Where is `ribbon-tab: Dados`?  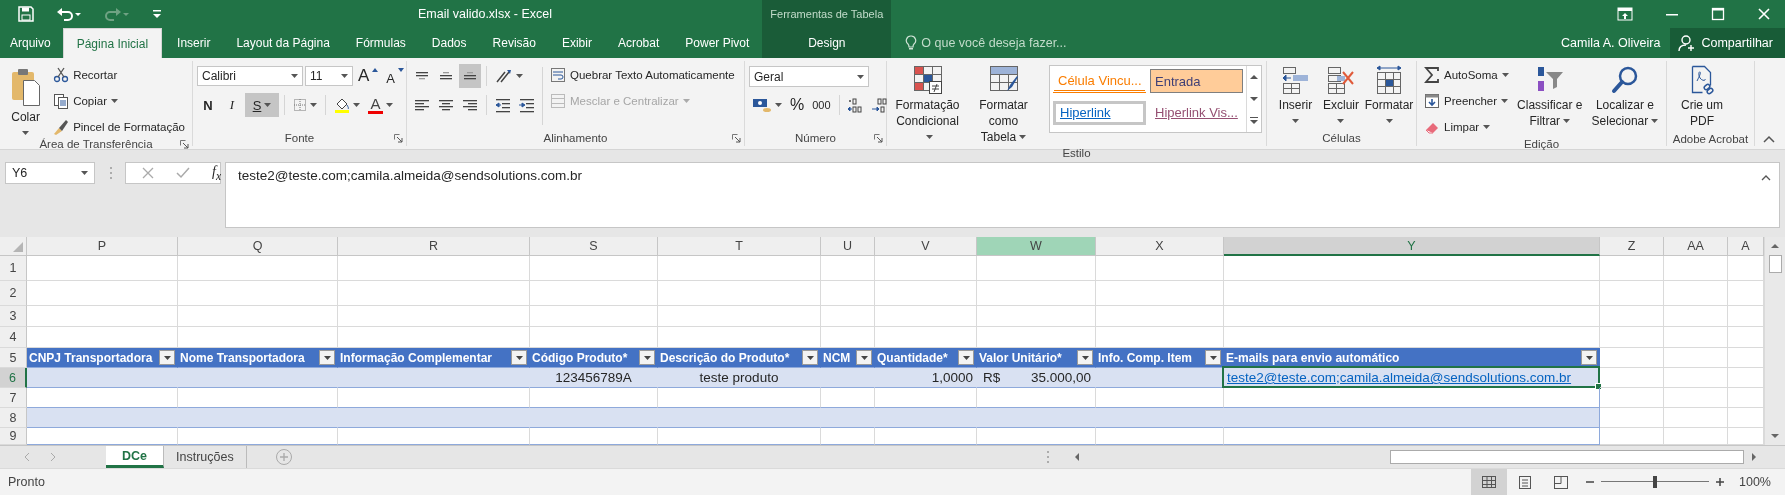
ribbon-tab: Dados is located at coordinates (449, 43).